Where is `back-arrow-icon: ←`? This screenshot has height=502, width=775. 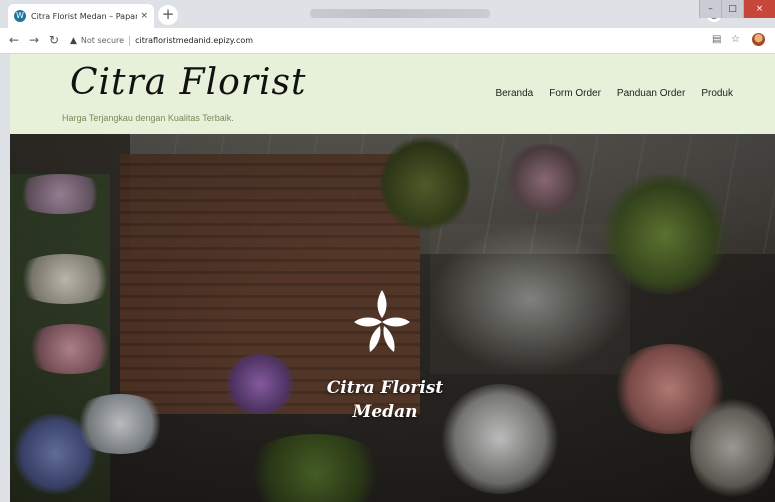
back-arrow-icon: ← is located at coordinates (14, 40).